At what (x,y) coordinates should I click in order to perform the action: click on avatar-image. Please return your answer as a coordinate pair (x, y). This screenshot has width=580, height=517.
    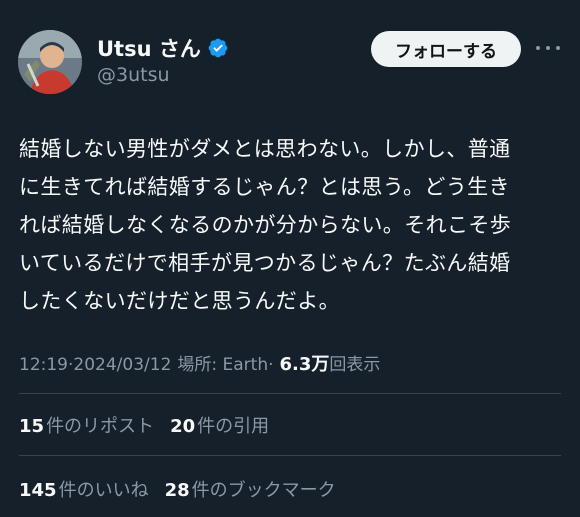
    Looking at the image, I should click on (50, 62).